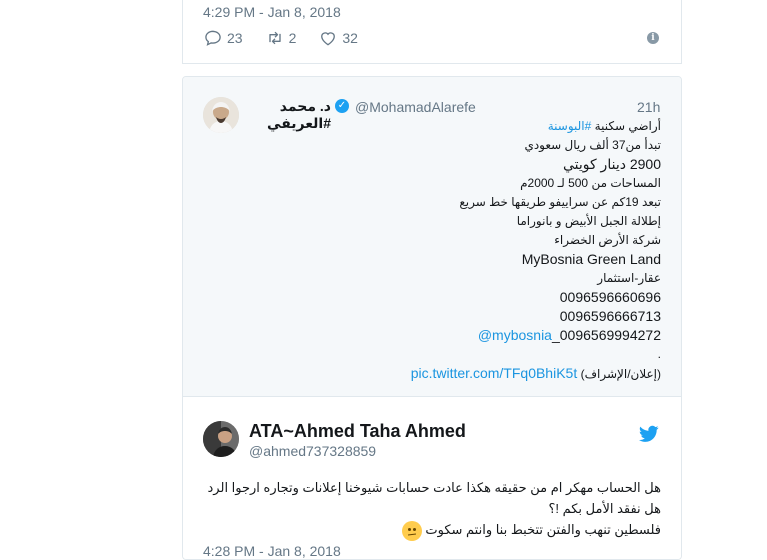 Image resolution: width=767 pixels, height=560 pixels. I want to click on reply-line: فلسطين تنهب والفتن تتخبط بنا وانتم سكوت, so click(426, 530).